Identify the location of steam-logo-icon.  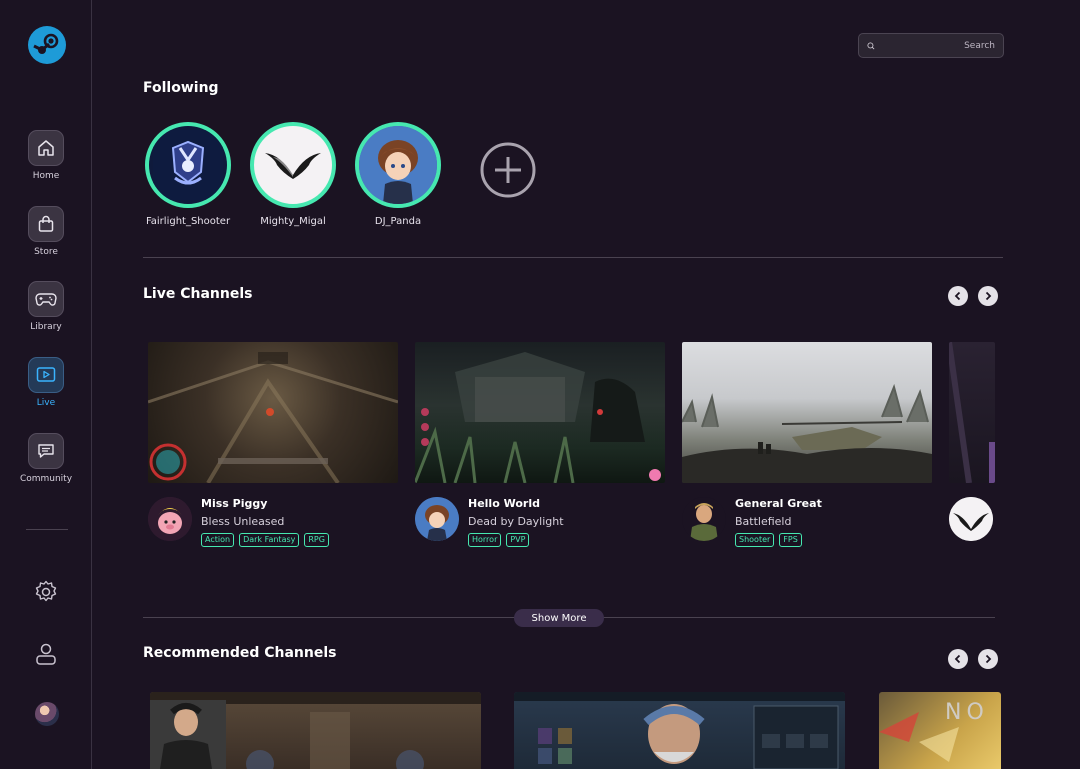
(47, 45).